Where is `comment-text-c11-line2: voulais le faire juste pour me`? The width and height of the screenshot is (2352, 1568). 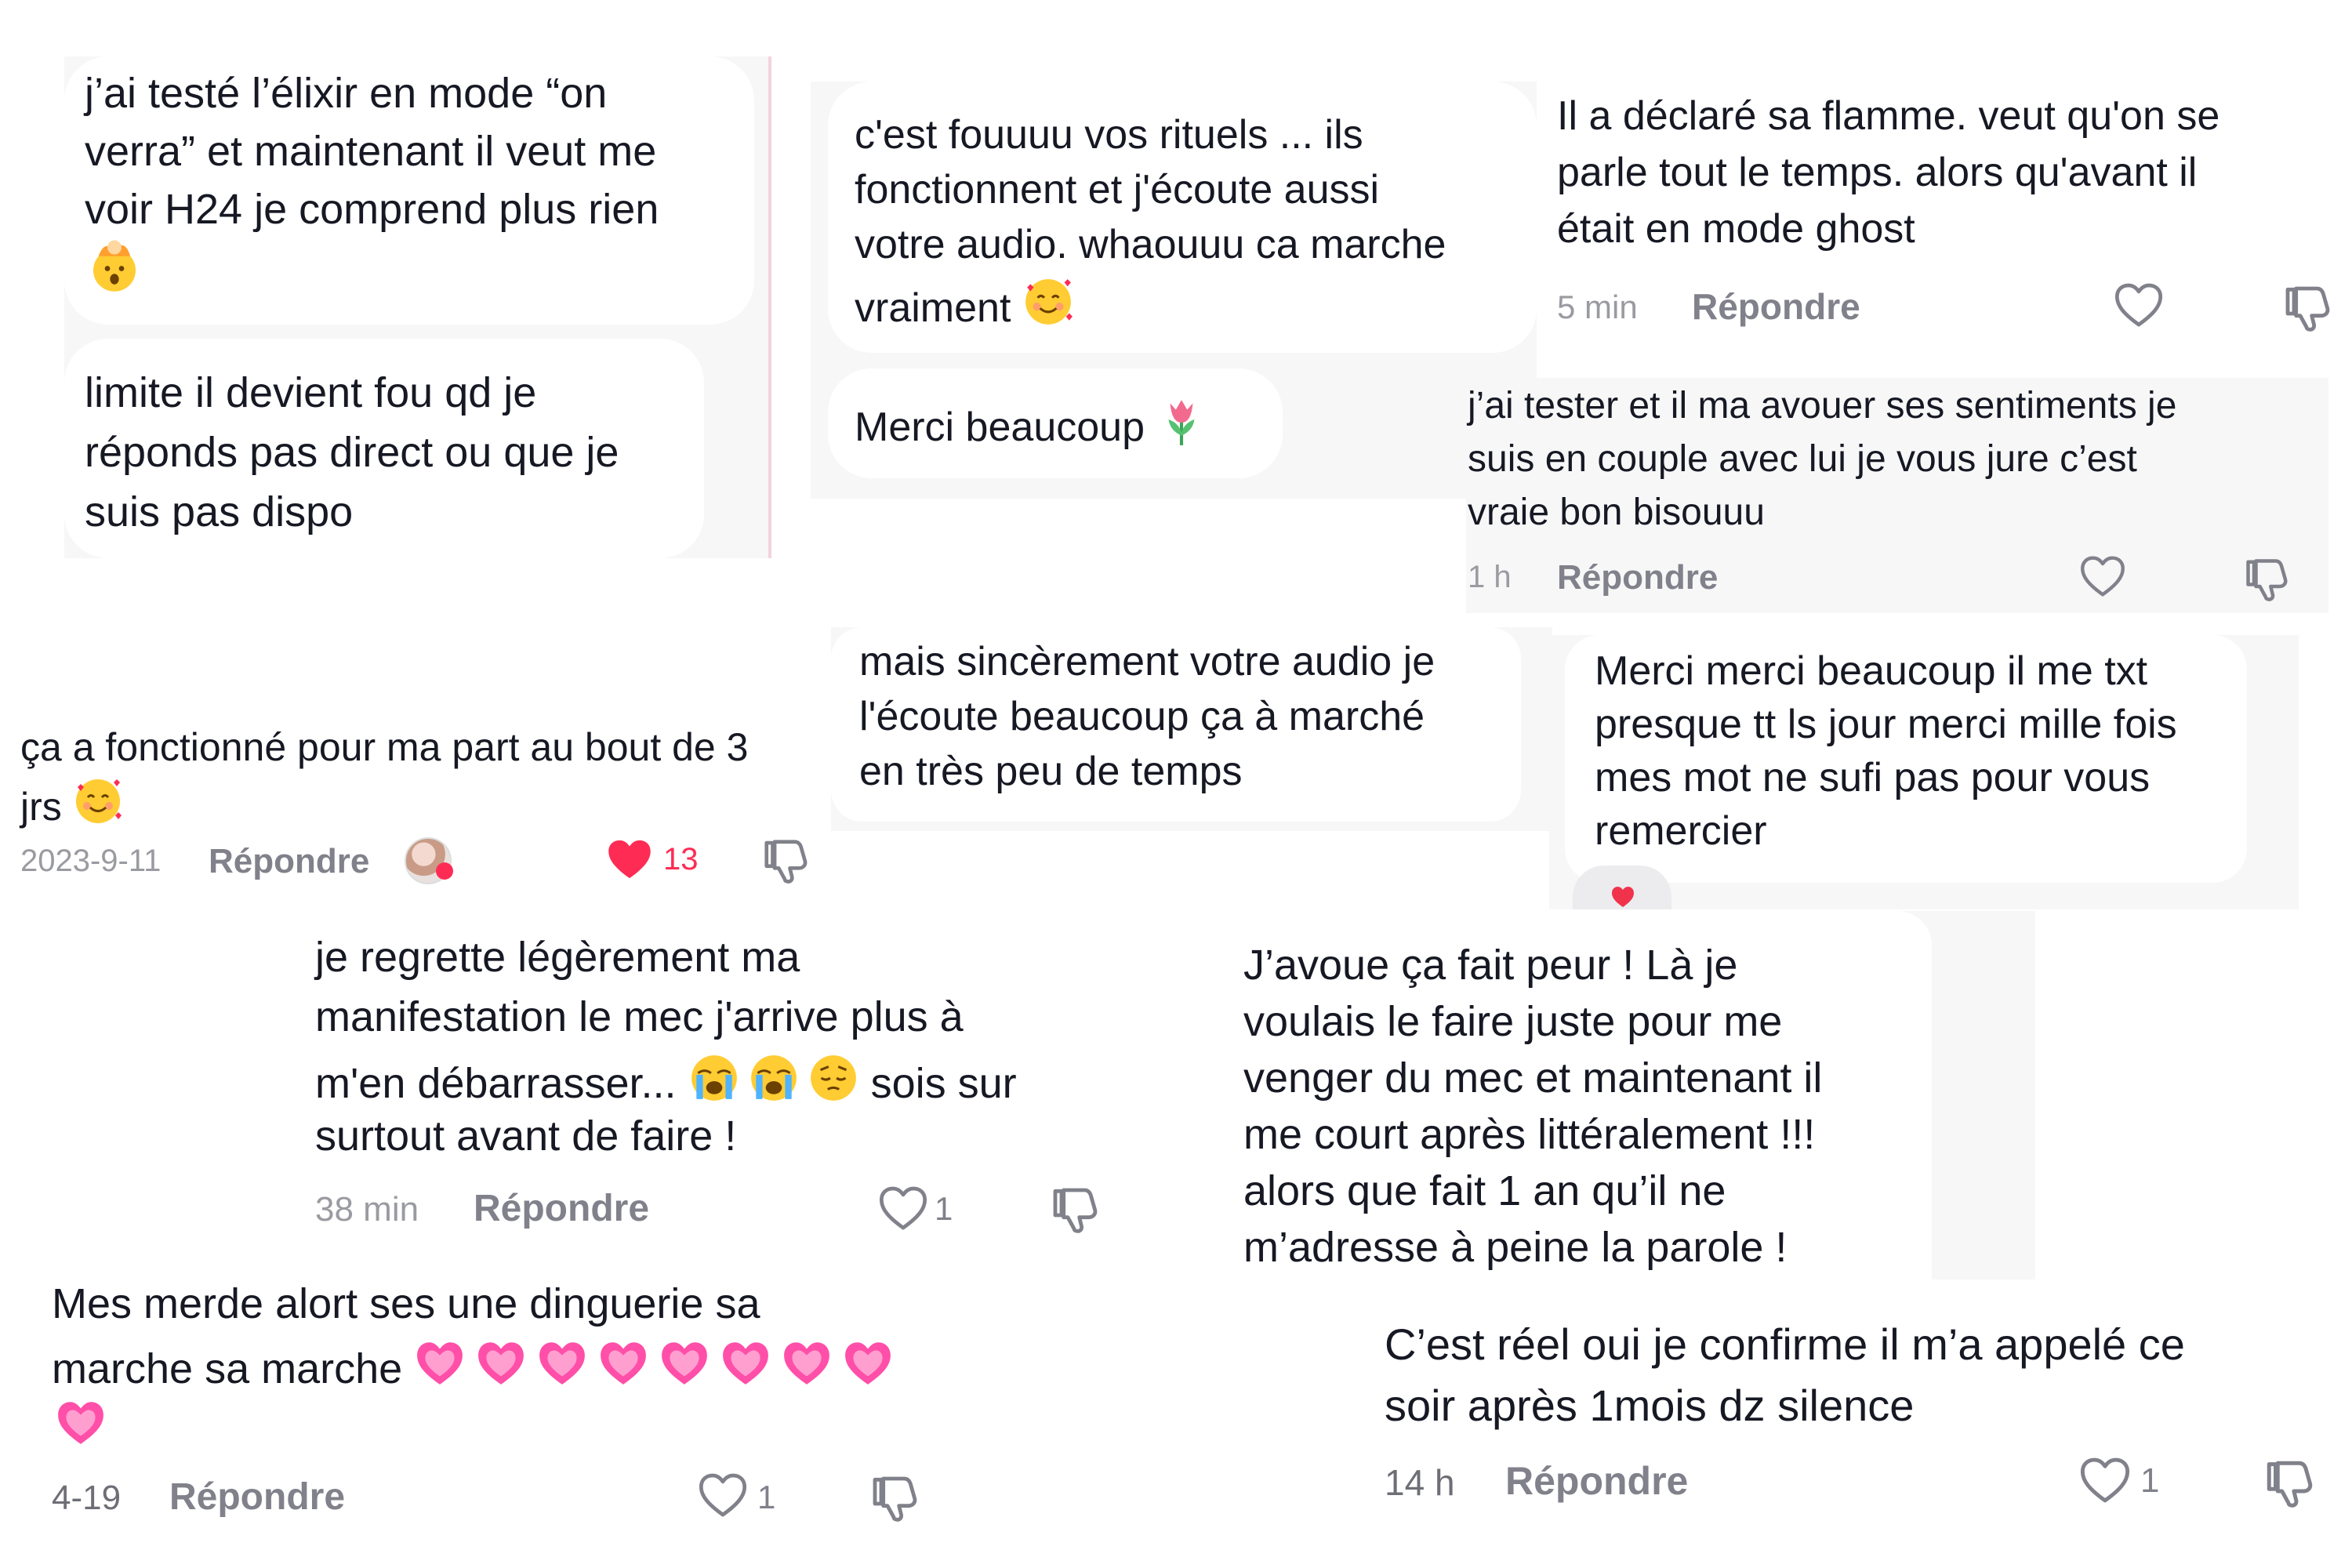
comment-text-c11-line2: voulais le faire juste pour me is located at coordinates (1513, 1021).